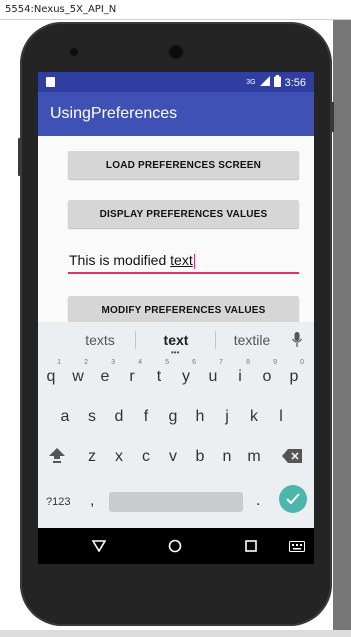 The height and width of the screenshot is (637, 351). Describe the element at coordinates (251, 546) in the screenshot. I see `recents-icon` at that location.